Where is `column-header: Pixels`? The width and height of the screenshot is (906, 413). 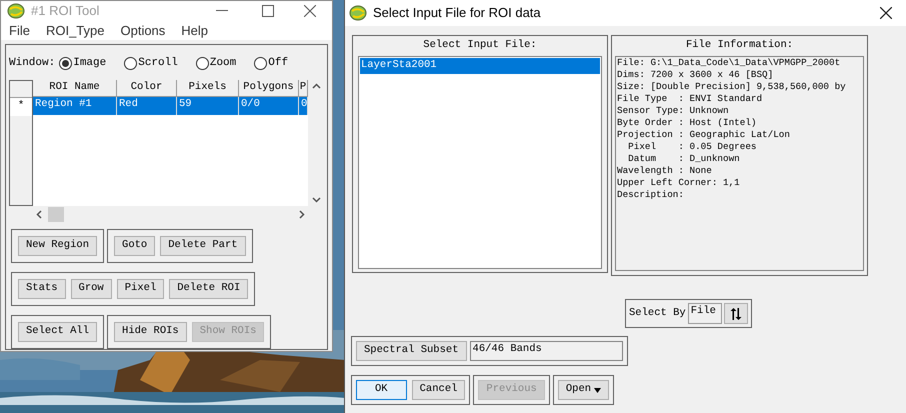 column-header: Pixels is located at coordinates (208, 88).